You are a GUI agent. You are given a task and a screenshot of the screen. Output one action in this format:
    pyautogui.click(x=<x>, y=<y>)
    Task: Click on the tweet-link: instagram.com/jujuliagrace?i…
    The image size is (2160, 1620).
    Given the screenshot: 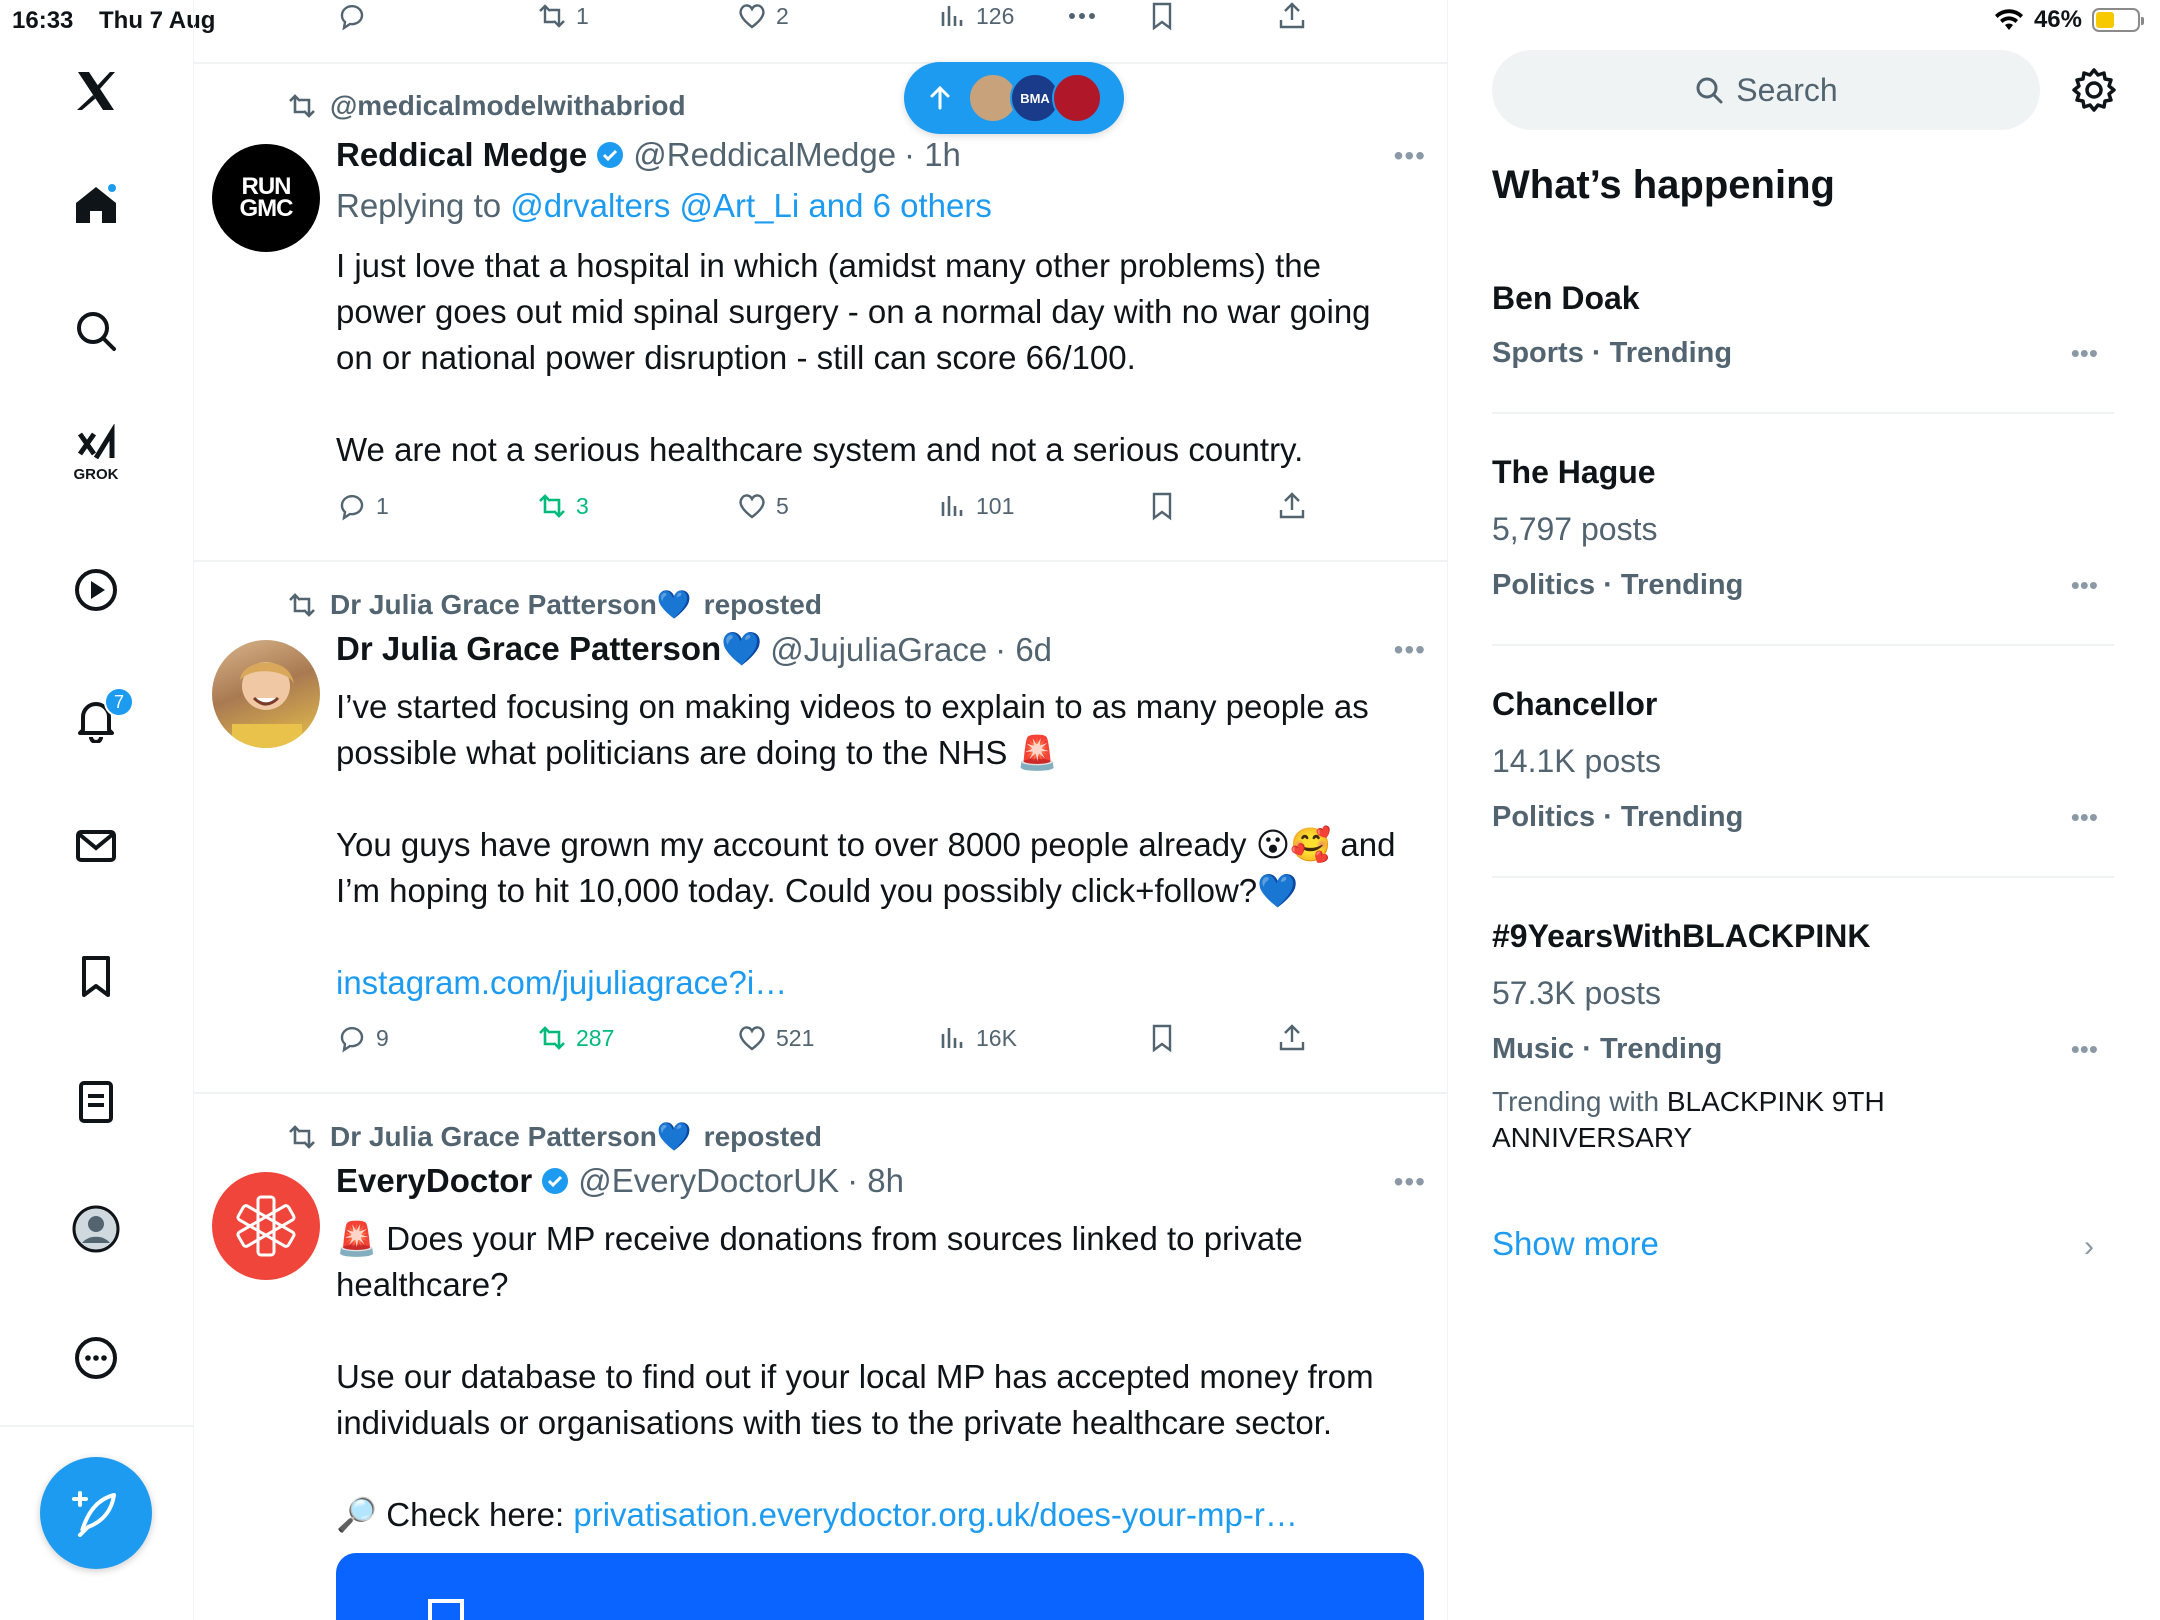 What is the action you would take?
    pyautogui.click(x=876, y=983)
    